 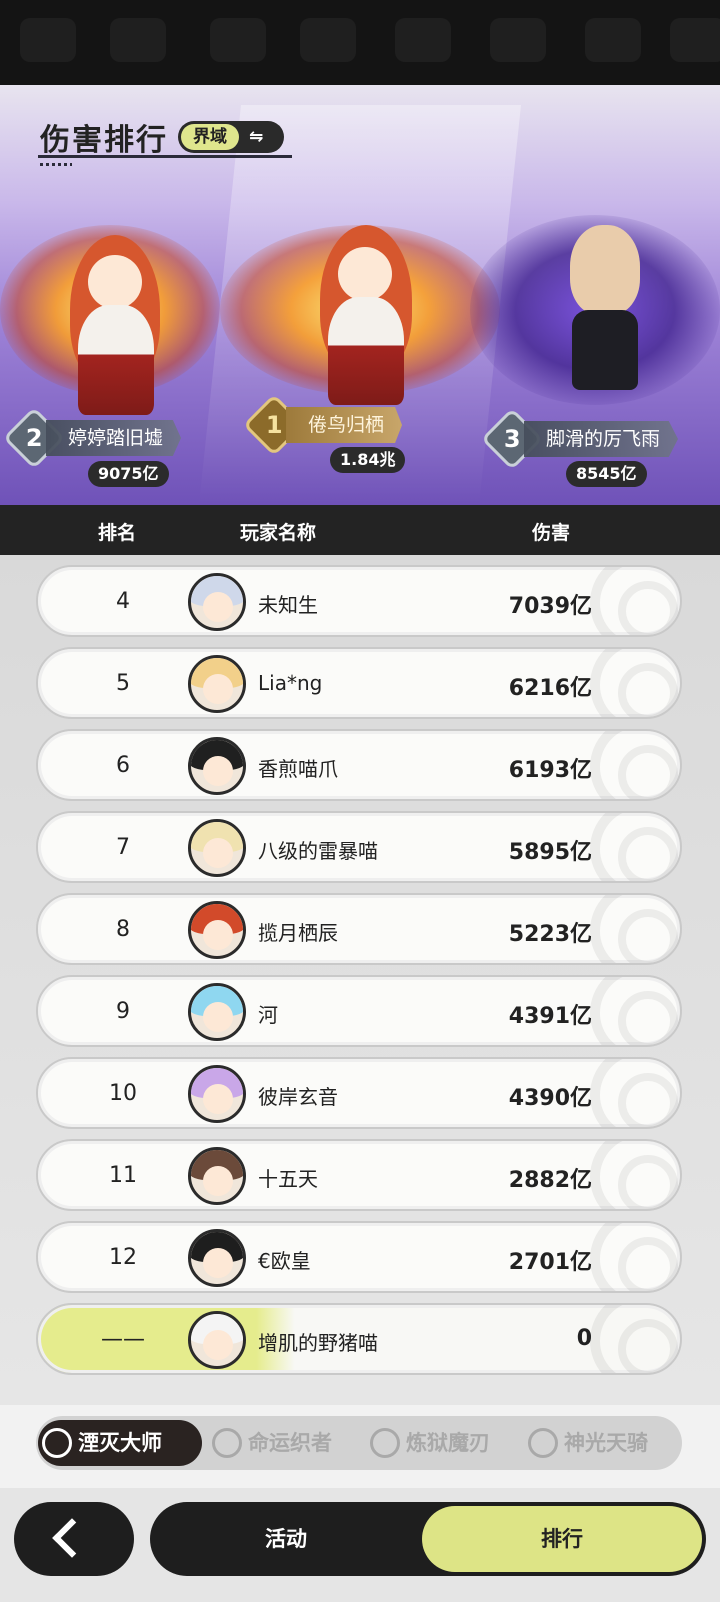 I want to click on tab-class-4: 神光天骑, so click(x=586, y=1443).